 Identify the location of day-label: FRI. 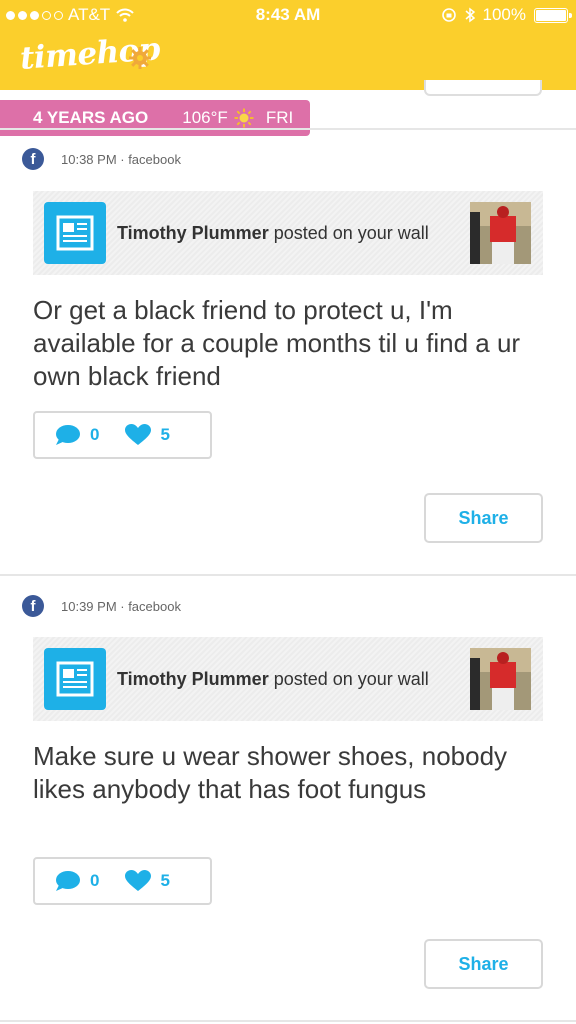
(279, 117).